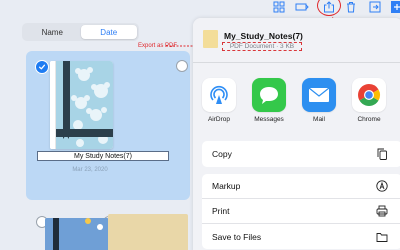  What do you see at coordinates (329, 8) in the screenshot?
I see `share-highlight-ring` at bounding box center [329, 8].